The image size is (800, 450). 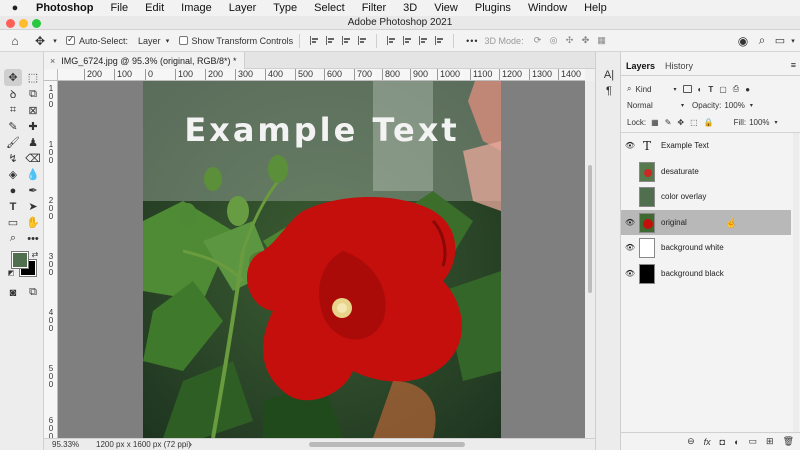 What do you see at coordinates (753, 441) in the screenshot?
I see `group-icon: ▭` at bounding box center [753, 441].